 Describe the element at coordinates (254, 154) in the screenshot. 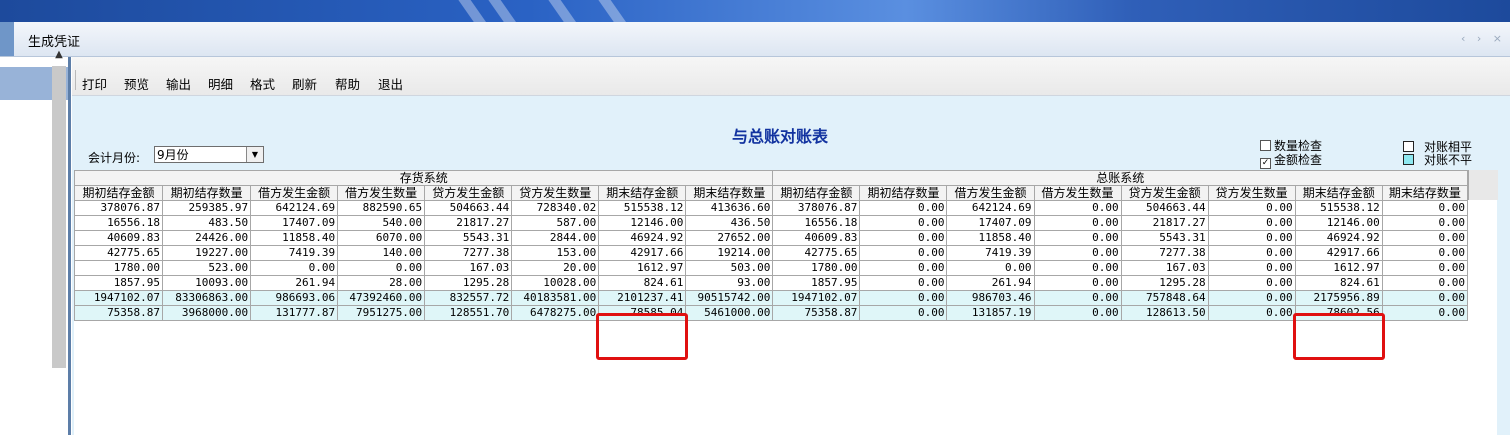

I see `dropdown-arrow-icon: ▼` at that location.